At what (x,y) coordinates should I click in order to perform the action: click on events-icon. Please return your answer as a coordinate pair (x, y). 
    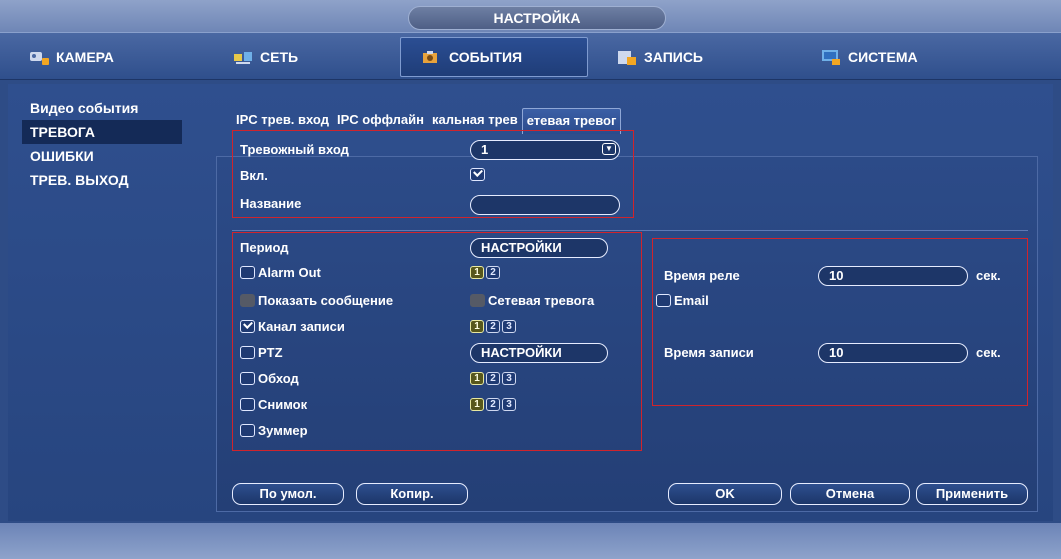
    Looking at the image, I should click on (432, 57).